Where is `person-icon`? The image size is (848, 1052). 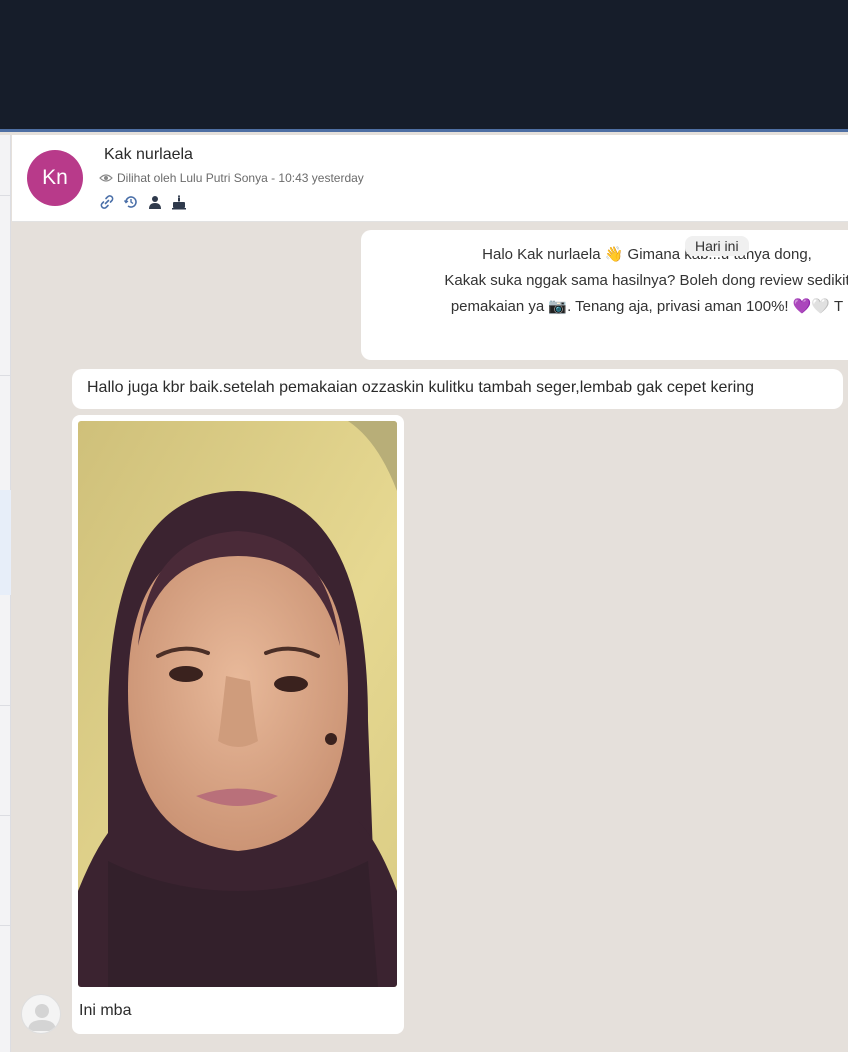
person-icon is located at coordinates (154, 201).